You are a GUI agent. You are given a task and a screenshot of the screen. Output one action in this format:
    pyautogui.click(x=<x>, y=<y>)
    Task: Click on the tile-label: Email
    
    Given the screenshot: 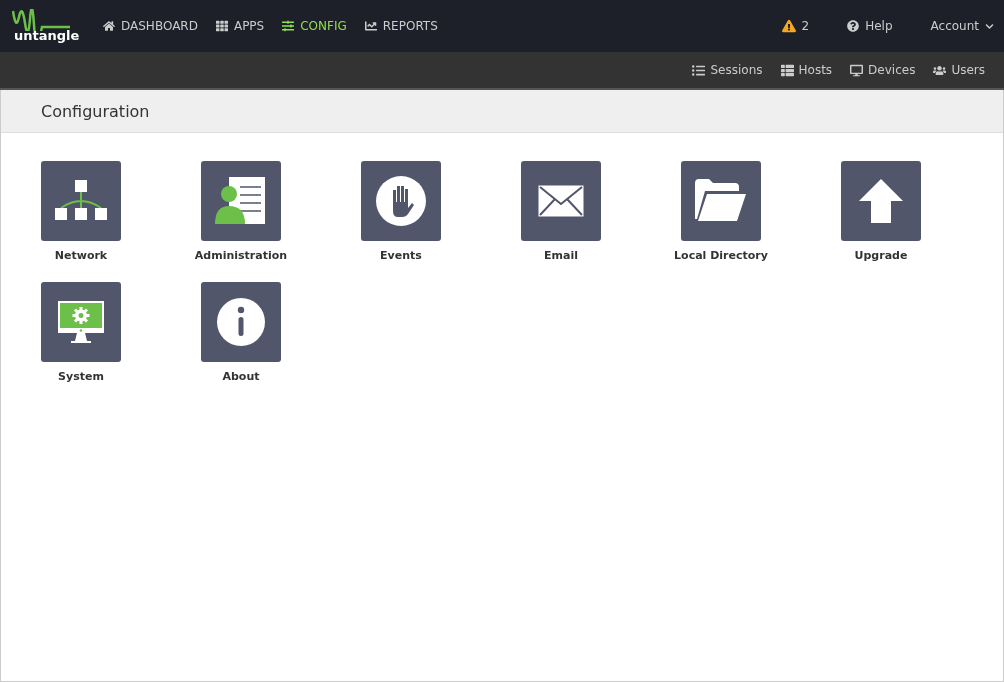 What is the action you would take?
    pyautogui.click(x=561, y=255)
    